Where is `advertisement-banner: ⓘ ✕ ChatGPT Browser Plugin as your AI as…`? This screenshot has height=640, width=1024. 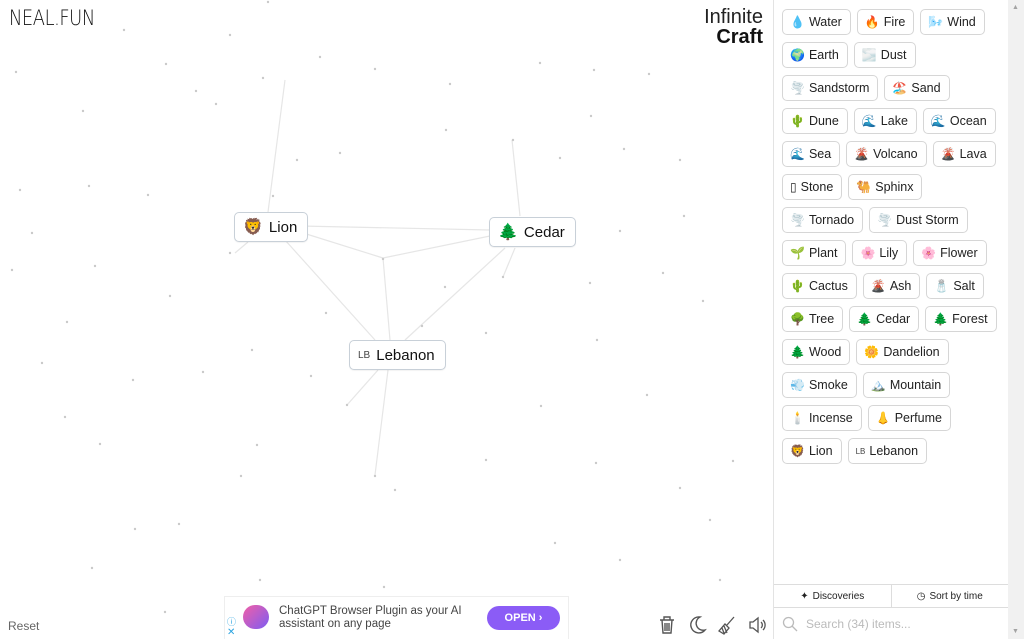 advertisement-banner: ⓘ ✕ ChatGPT Browser Plugin as your AI as… is located at coordinates (396, 617).